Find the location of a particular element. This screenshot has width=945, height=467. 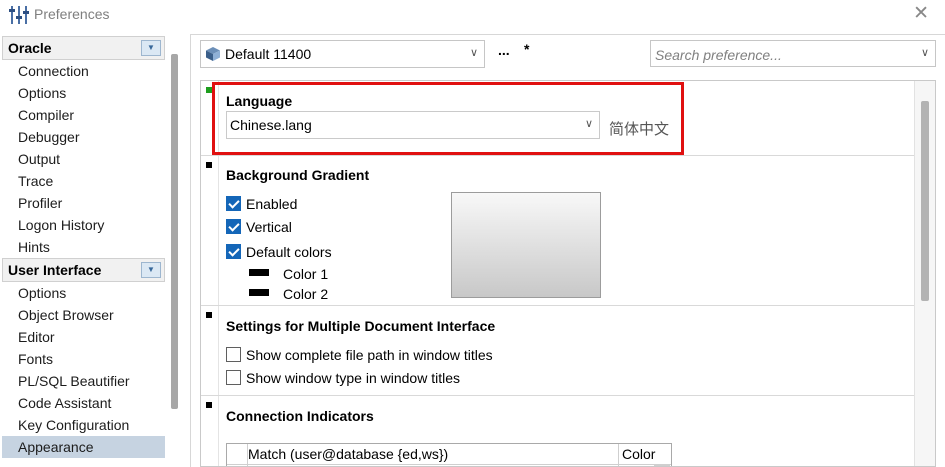

show-path-checkbox: Show complete file path in window titles is located at coordinates (359, 357).